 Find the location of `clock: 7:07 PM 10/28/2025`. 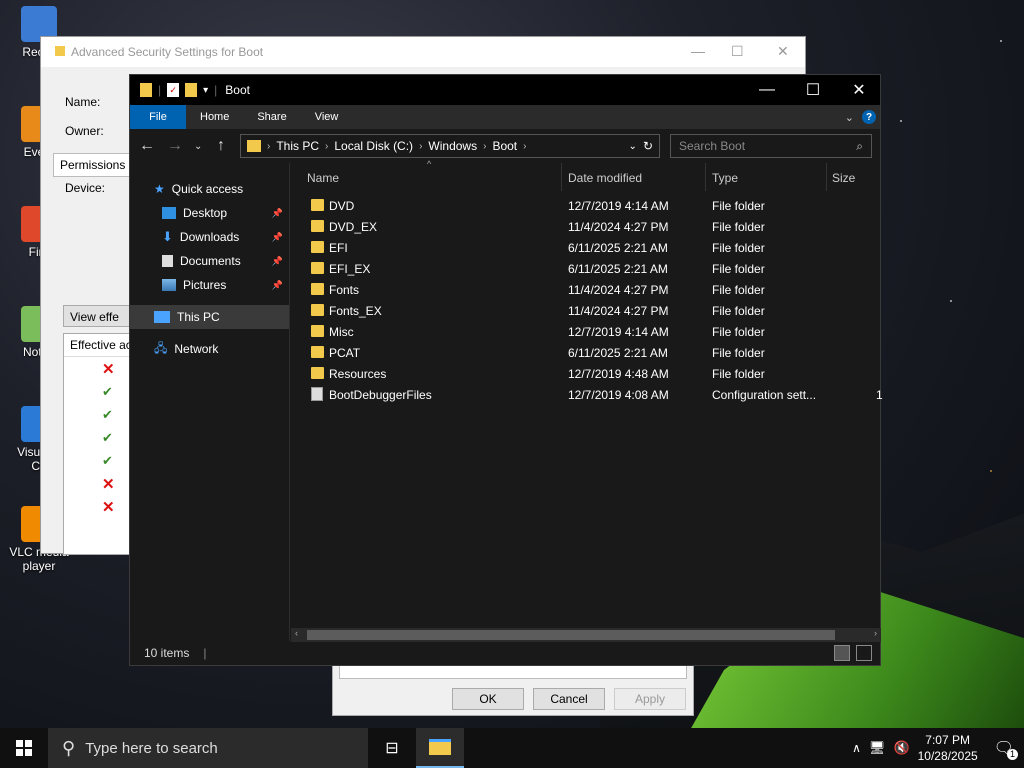

clock: 7:07 PM 10/28/2025 is located at coordinates (948, 748).